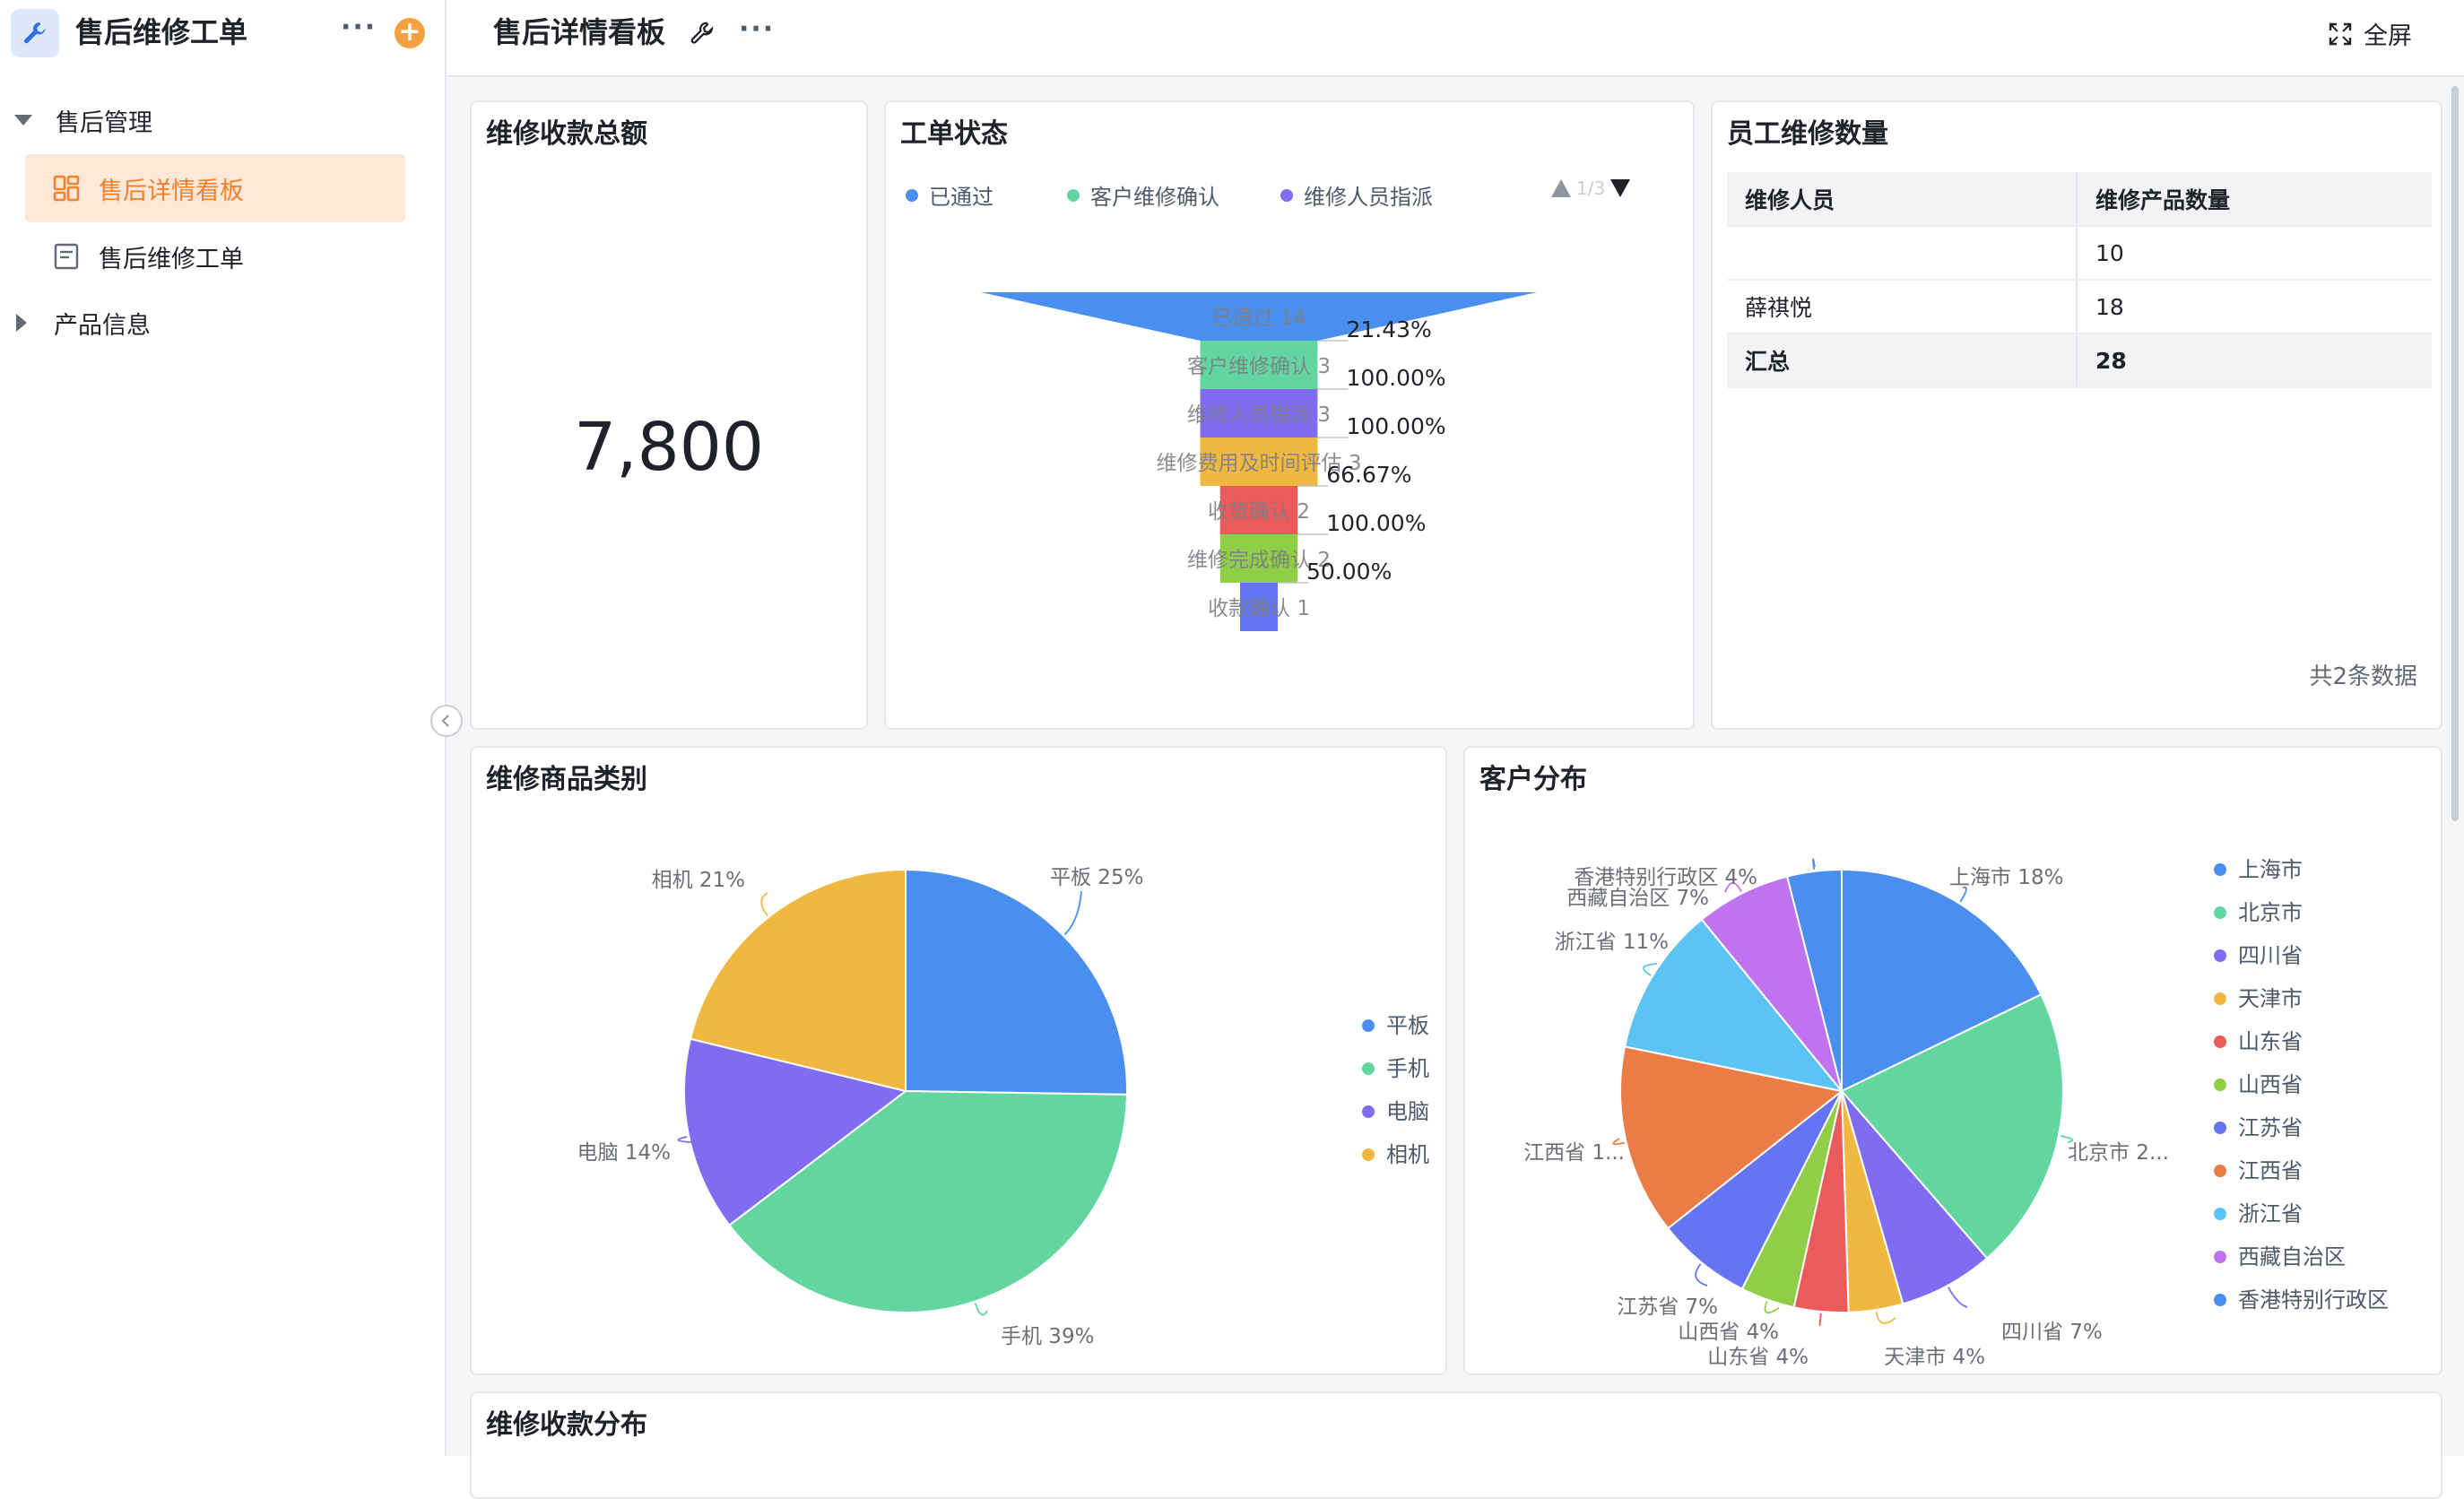 The image size is (2464, 1499). I want to click on pie-slice-label: 香港特别行政区 4%, so click(1665, 877).